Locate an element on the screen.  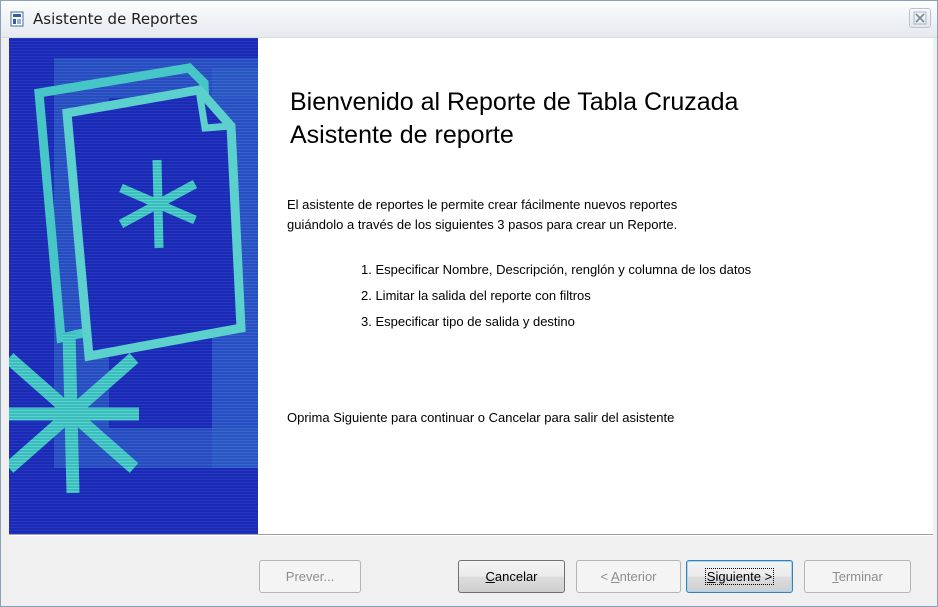
cancel-button: Cancelar is located at coordinates (511, 576).